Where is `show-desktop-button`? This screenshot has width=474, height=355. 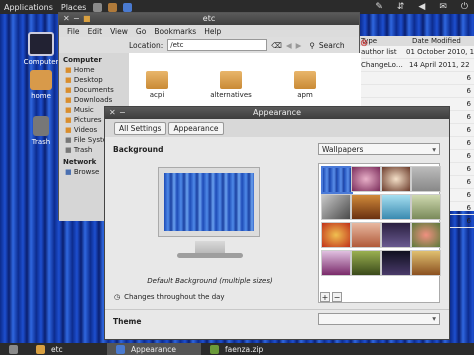 show-desktop-button is located at coordinates (13, 349).